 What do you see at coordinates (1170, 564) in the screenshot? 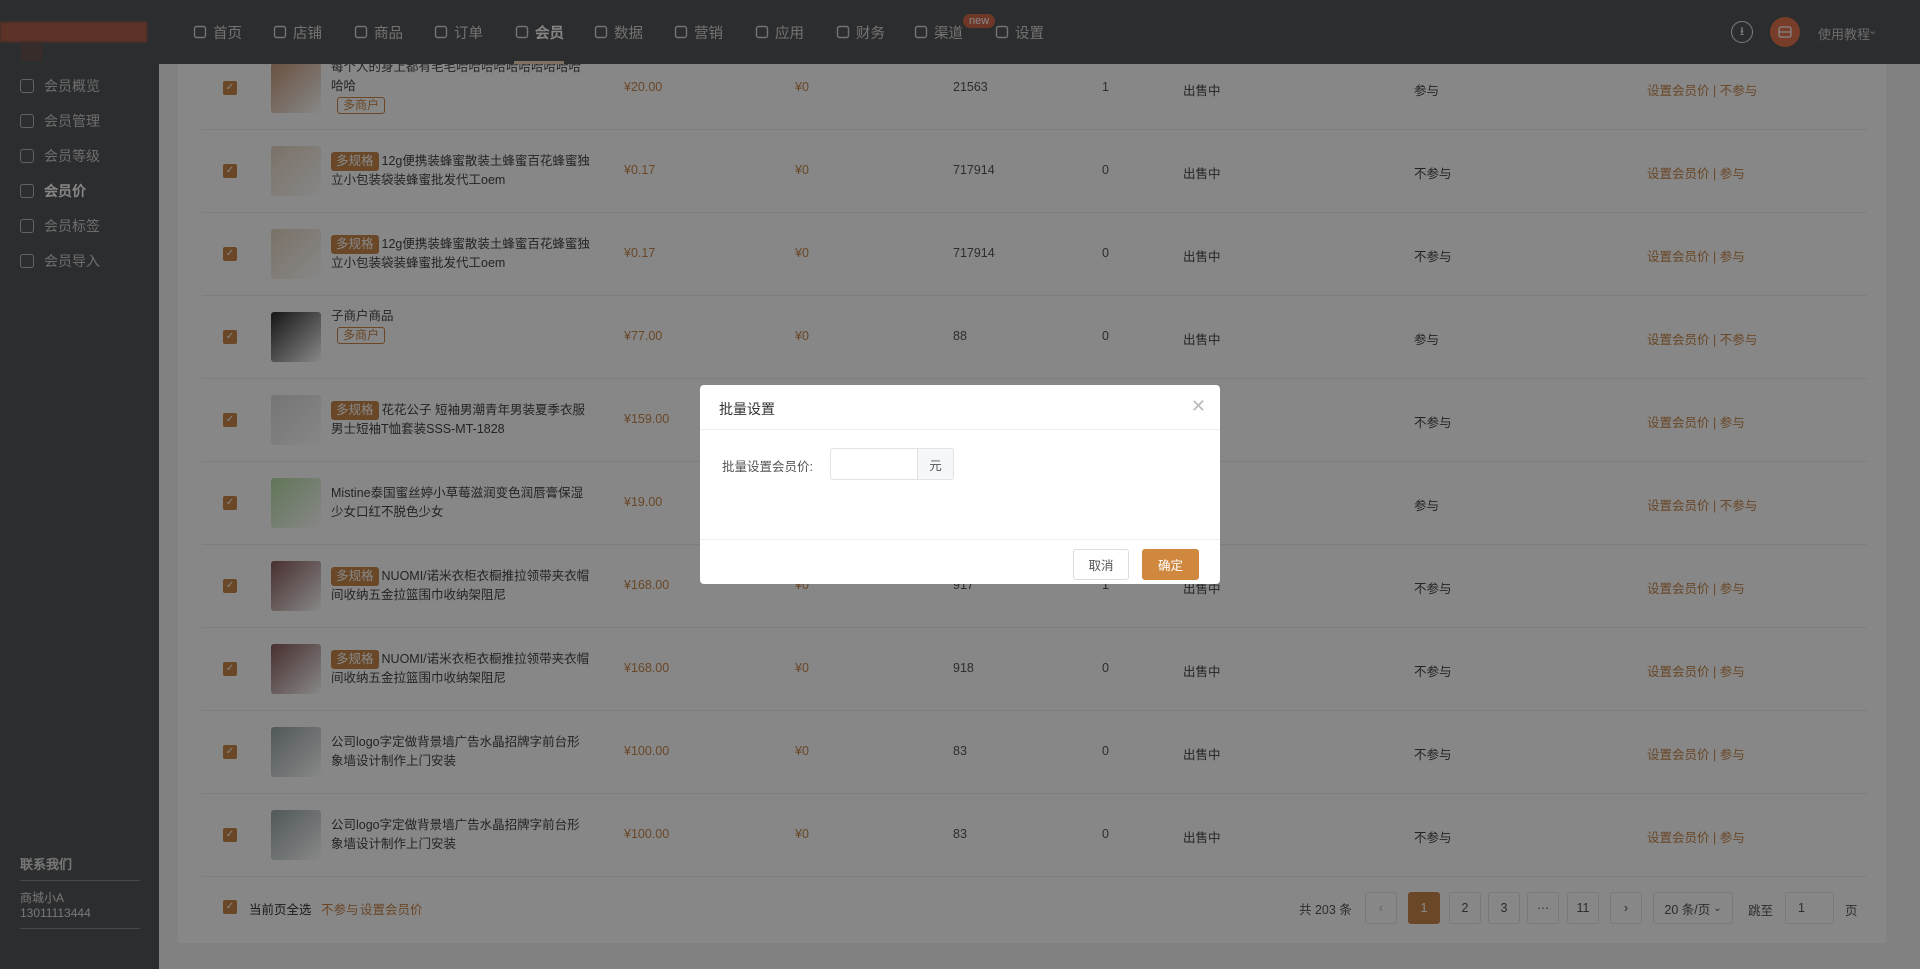
I see `confirm-button: 确定` at bounding box center [1170, 564].